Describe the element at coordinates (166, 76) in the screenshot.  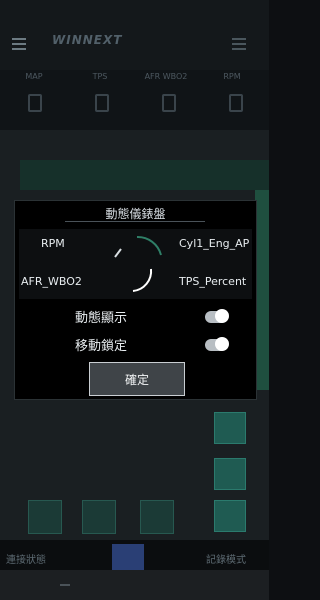
I see `gauge-tab-afr: AFR WBO2` at that location.